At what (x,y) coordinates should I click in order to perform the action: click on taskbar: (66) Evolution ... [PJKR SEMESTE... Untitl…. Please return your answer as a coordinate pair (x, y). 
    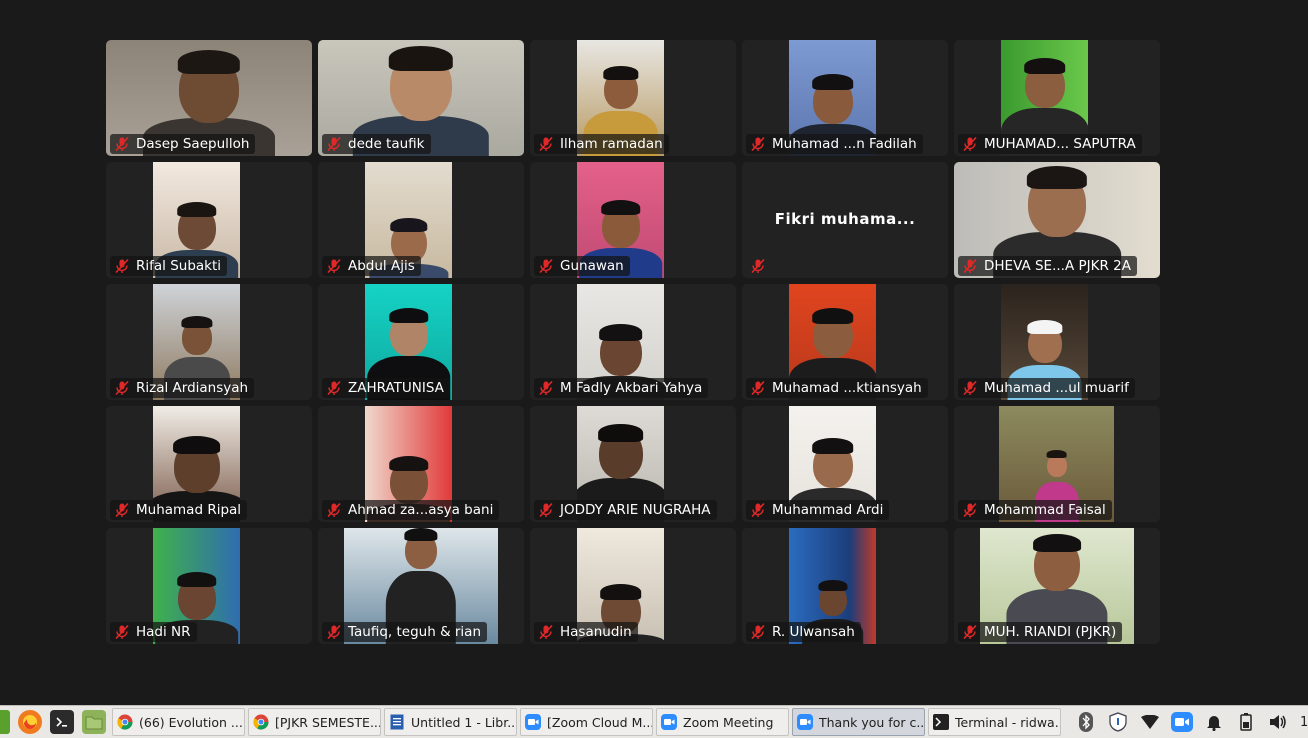
    Looking at the image, I should click on (654, 721).